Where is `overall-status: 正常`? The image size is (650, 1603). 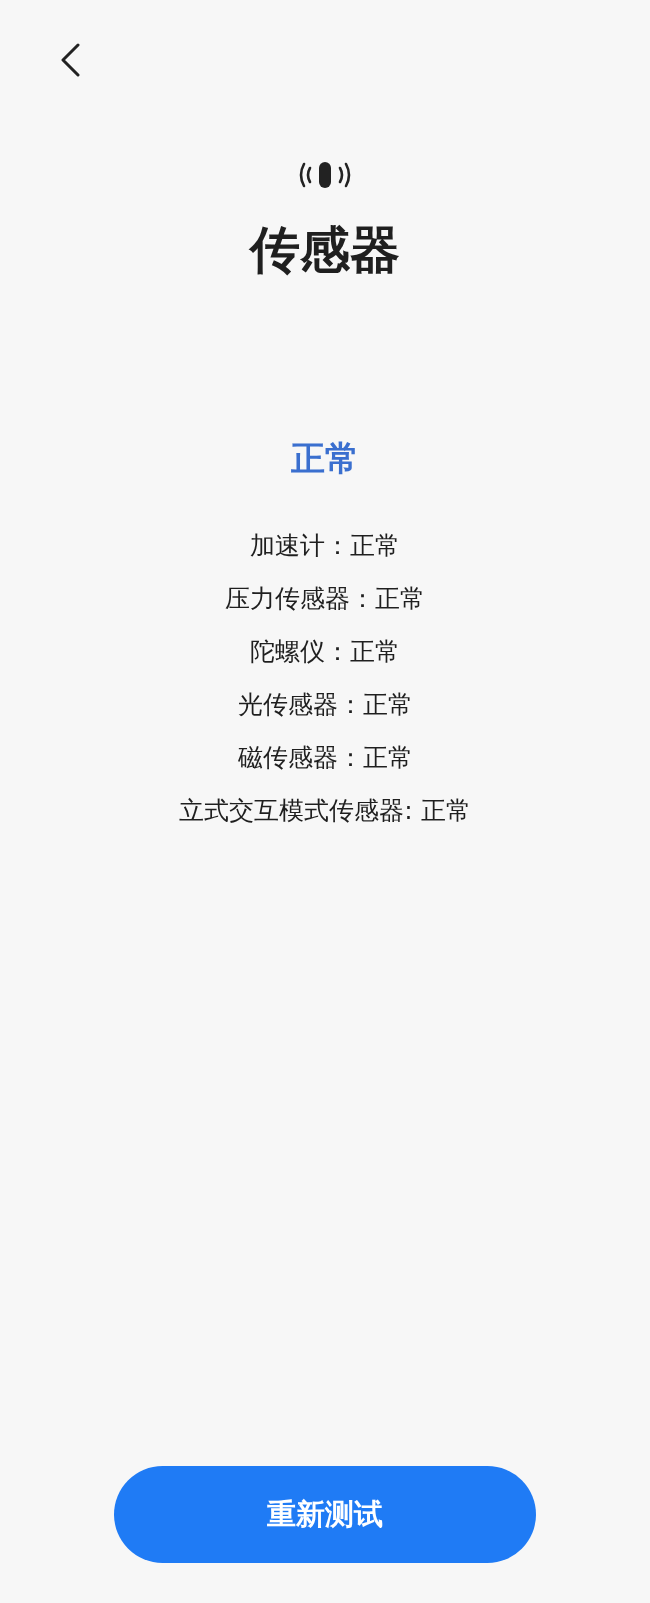
overall-status: 正常 is located at coordinates (325, 458).